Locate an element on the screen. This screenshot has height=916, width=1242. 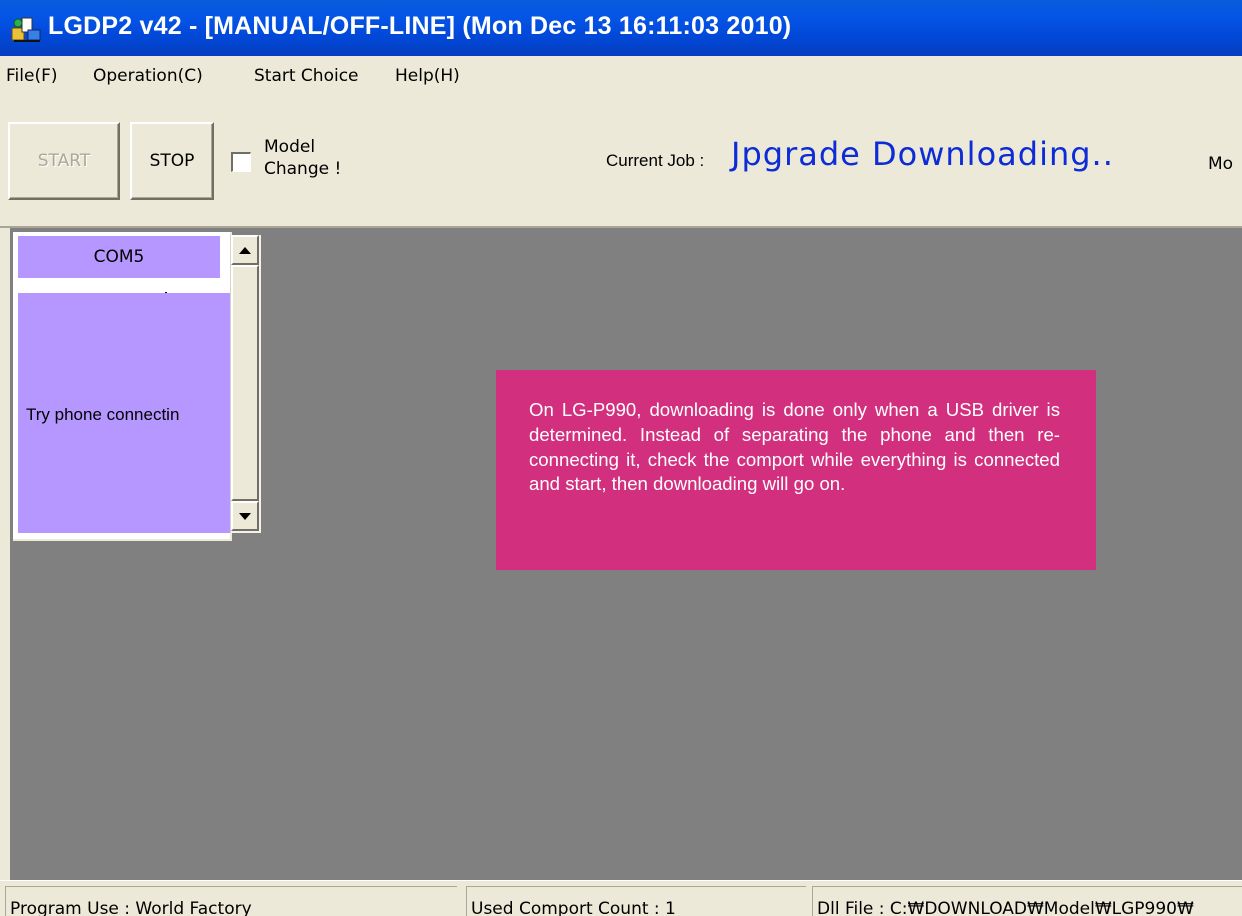
stop-button: STOP is located at coordinates (172, 161).